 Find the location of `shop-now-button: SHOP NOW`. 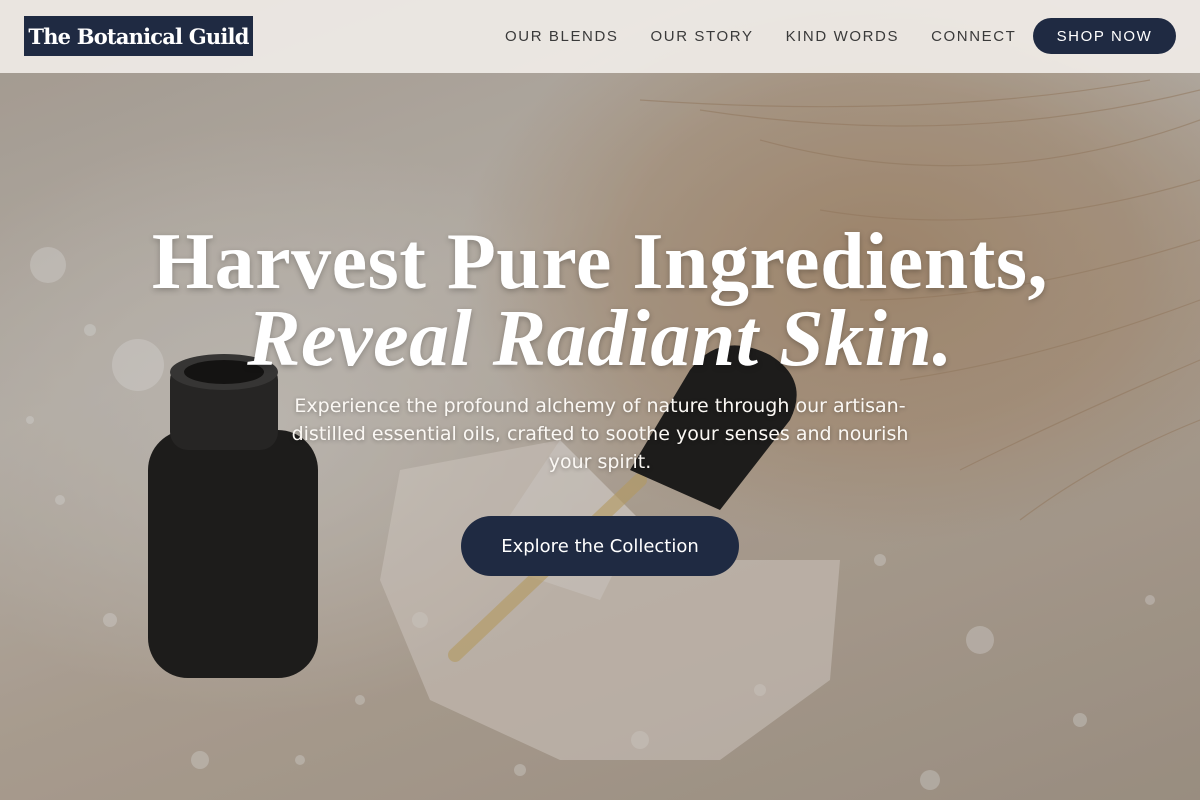

shop-now-button: SHOP NOW is located at coordinates (1104, 36).